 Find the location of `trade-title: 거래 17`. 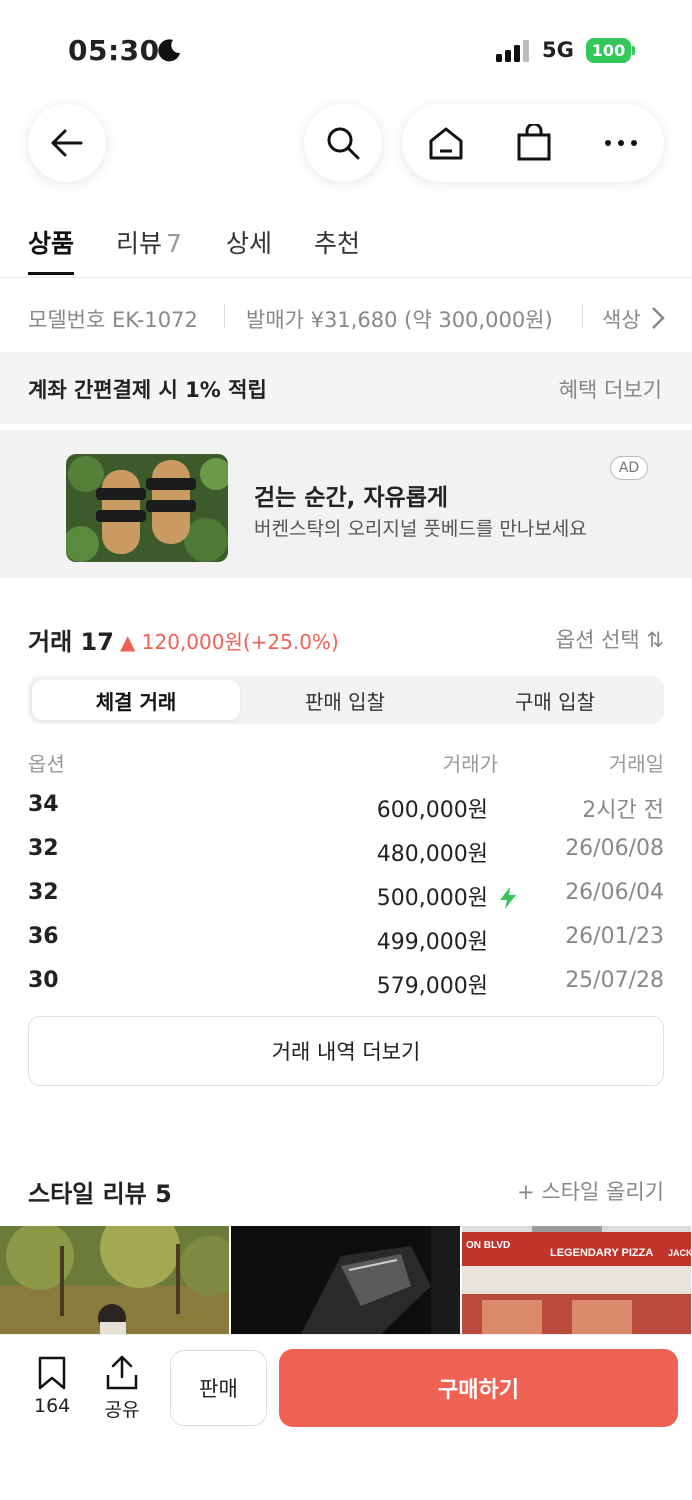

trade-title: 거래 17 is located at coordinates (71, 642).